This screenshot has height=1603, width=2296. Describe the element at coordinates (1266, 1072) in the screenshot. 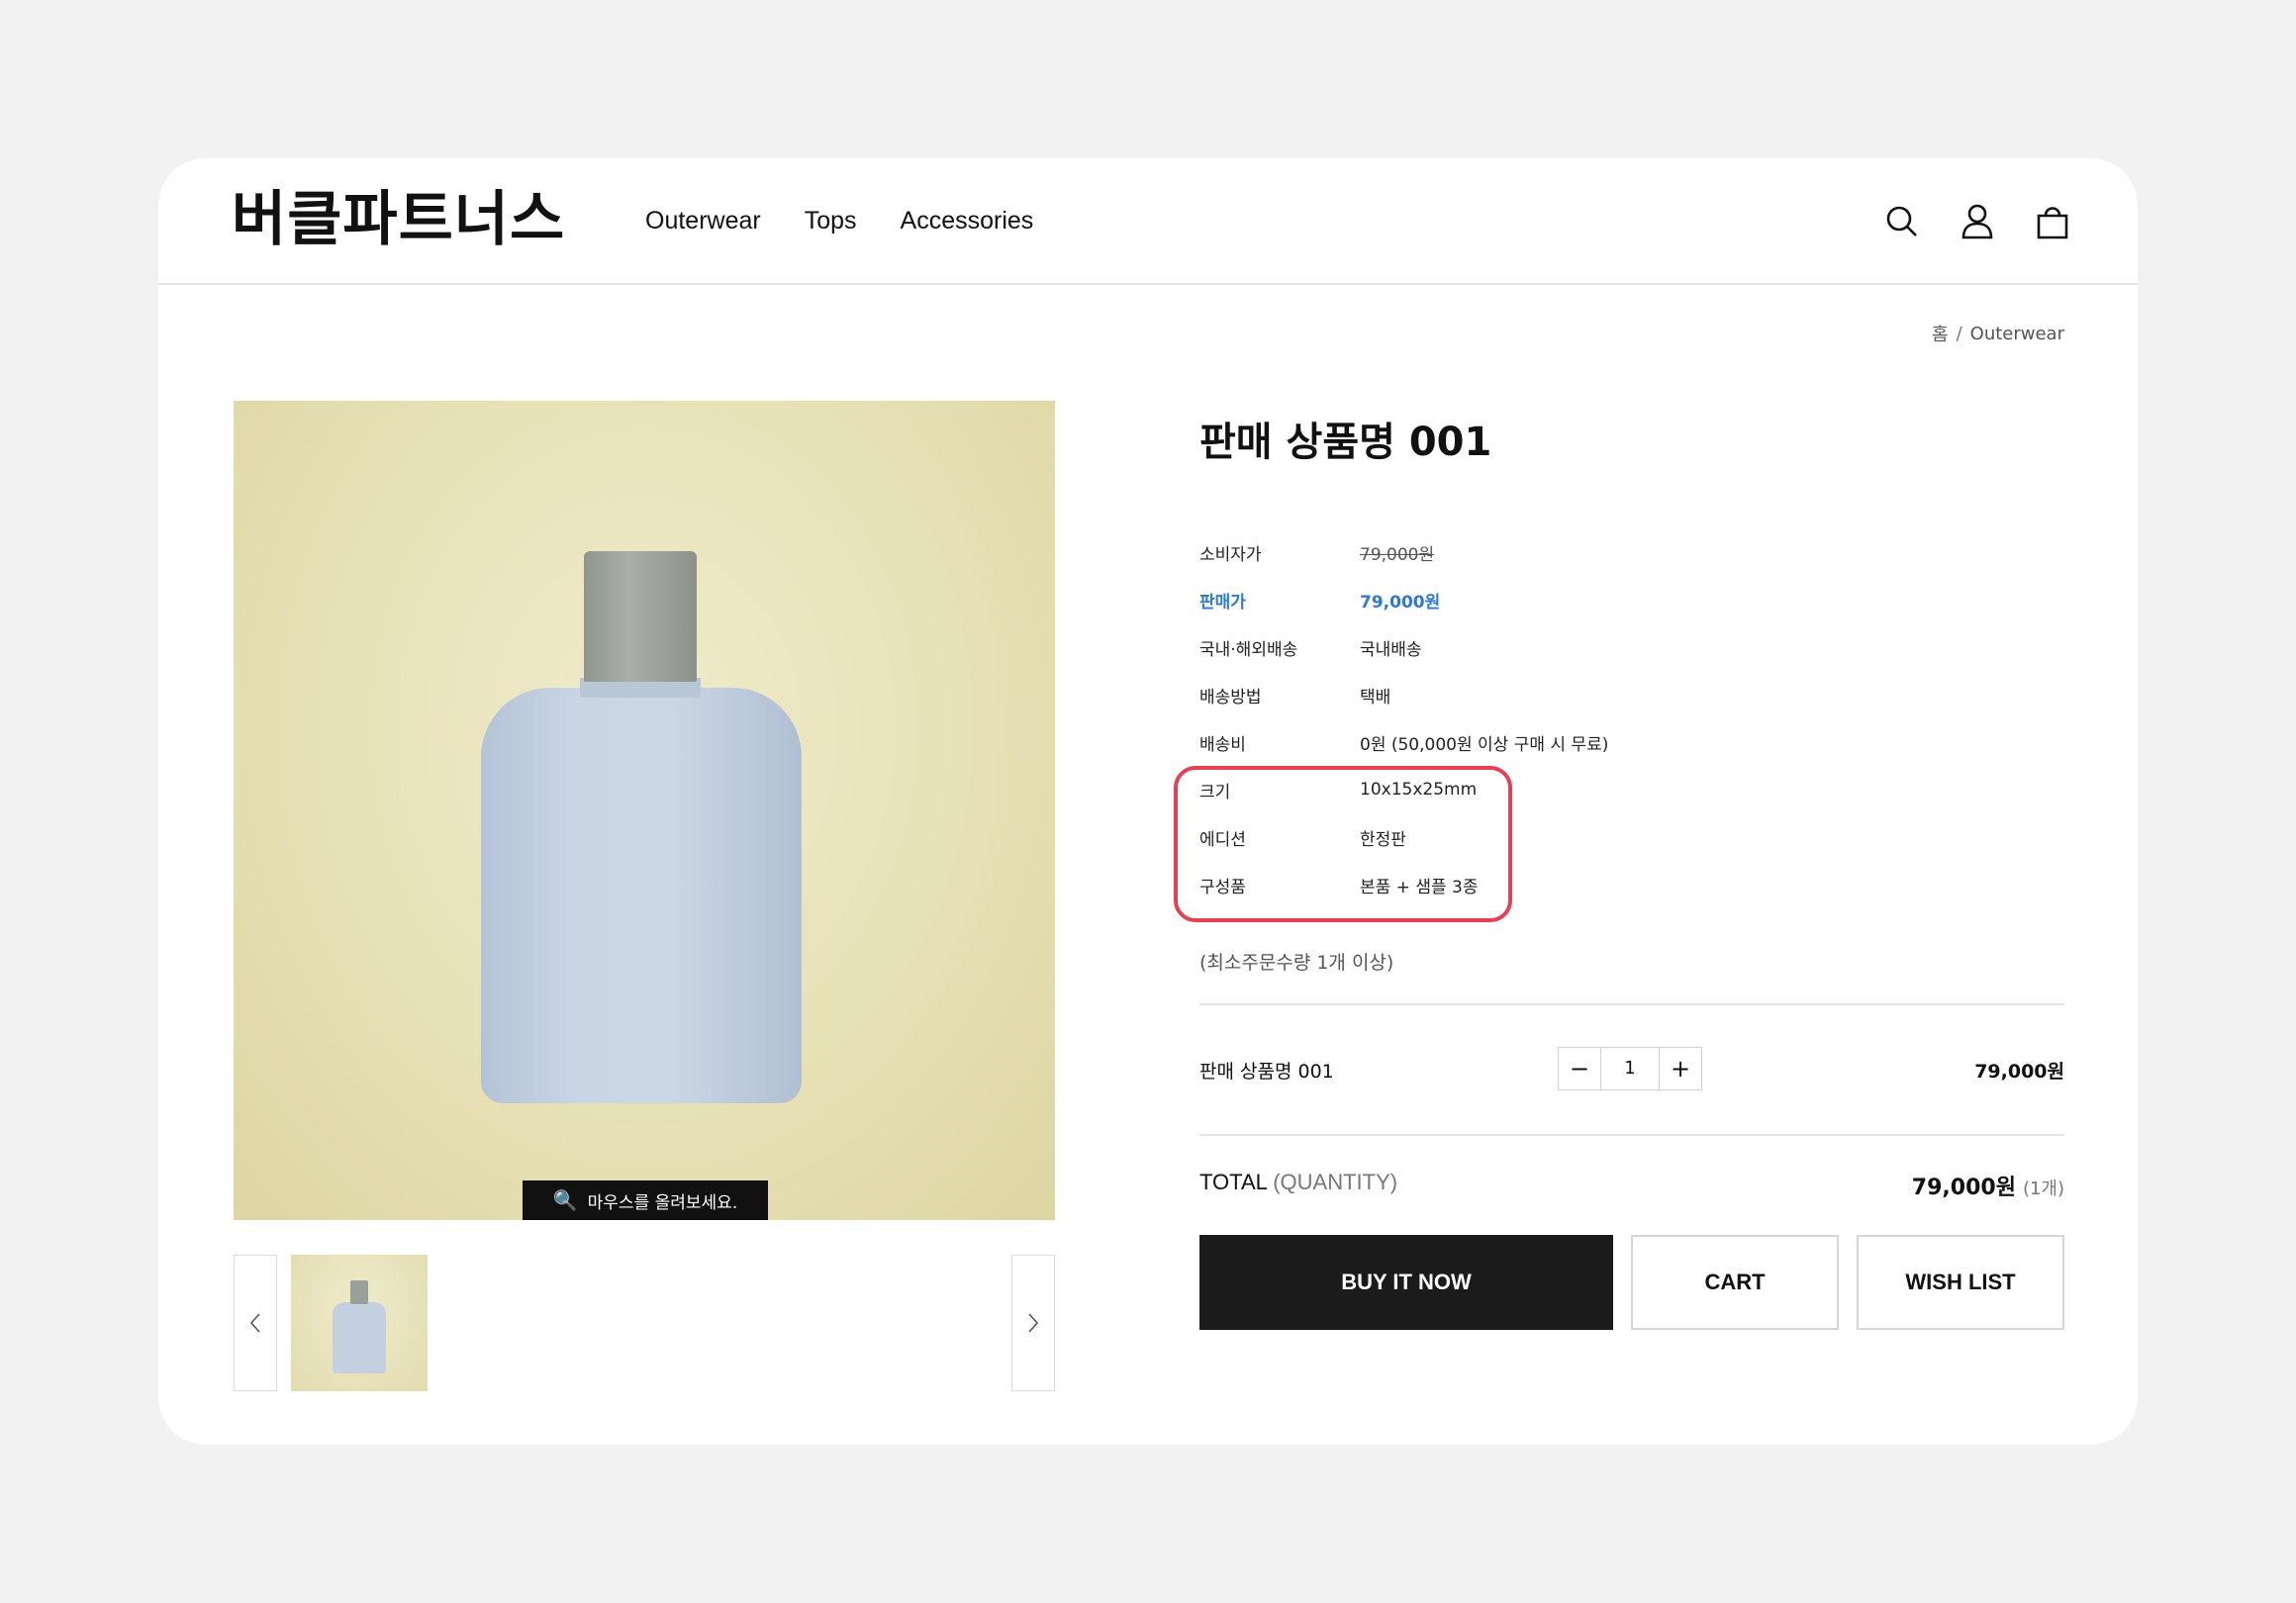

I see `line-item-name: 판매 상품명 001` at that location.